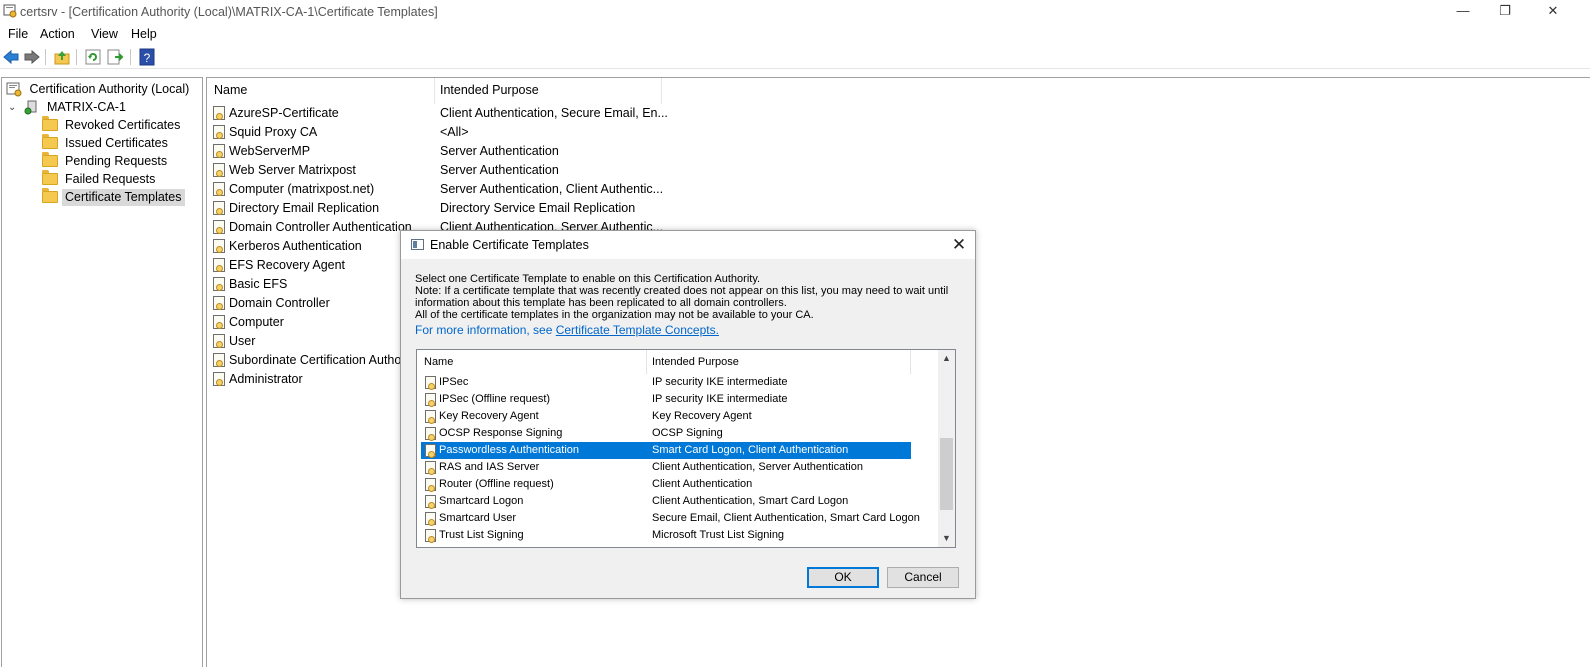  I want to click on template-purpose: Client Authentication, so click(702, 484).